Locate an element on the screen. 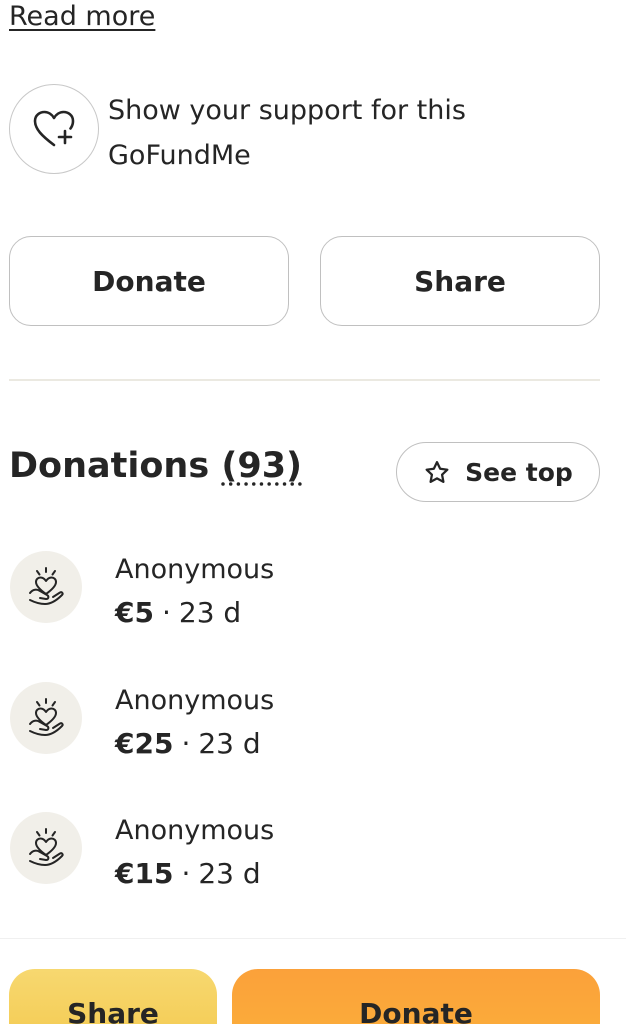 The image size is (626, 1024). donations-title: Donations is located at coordinates (109, 466).